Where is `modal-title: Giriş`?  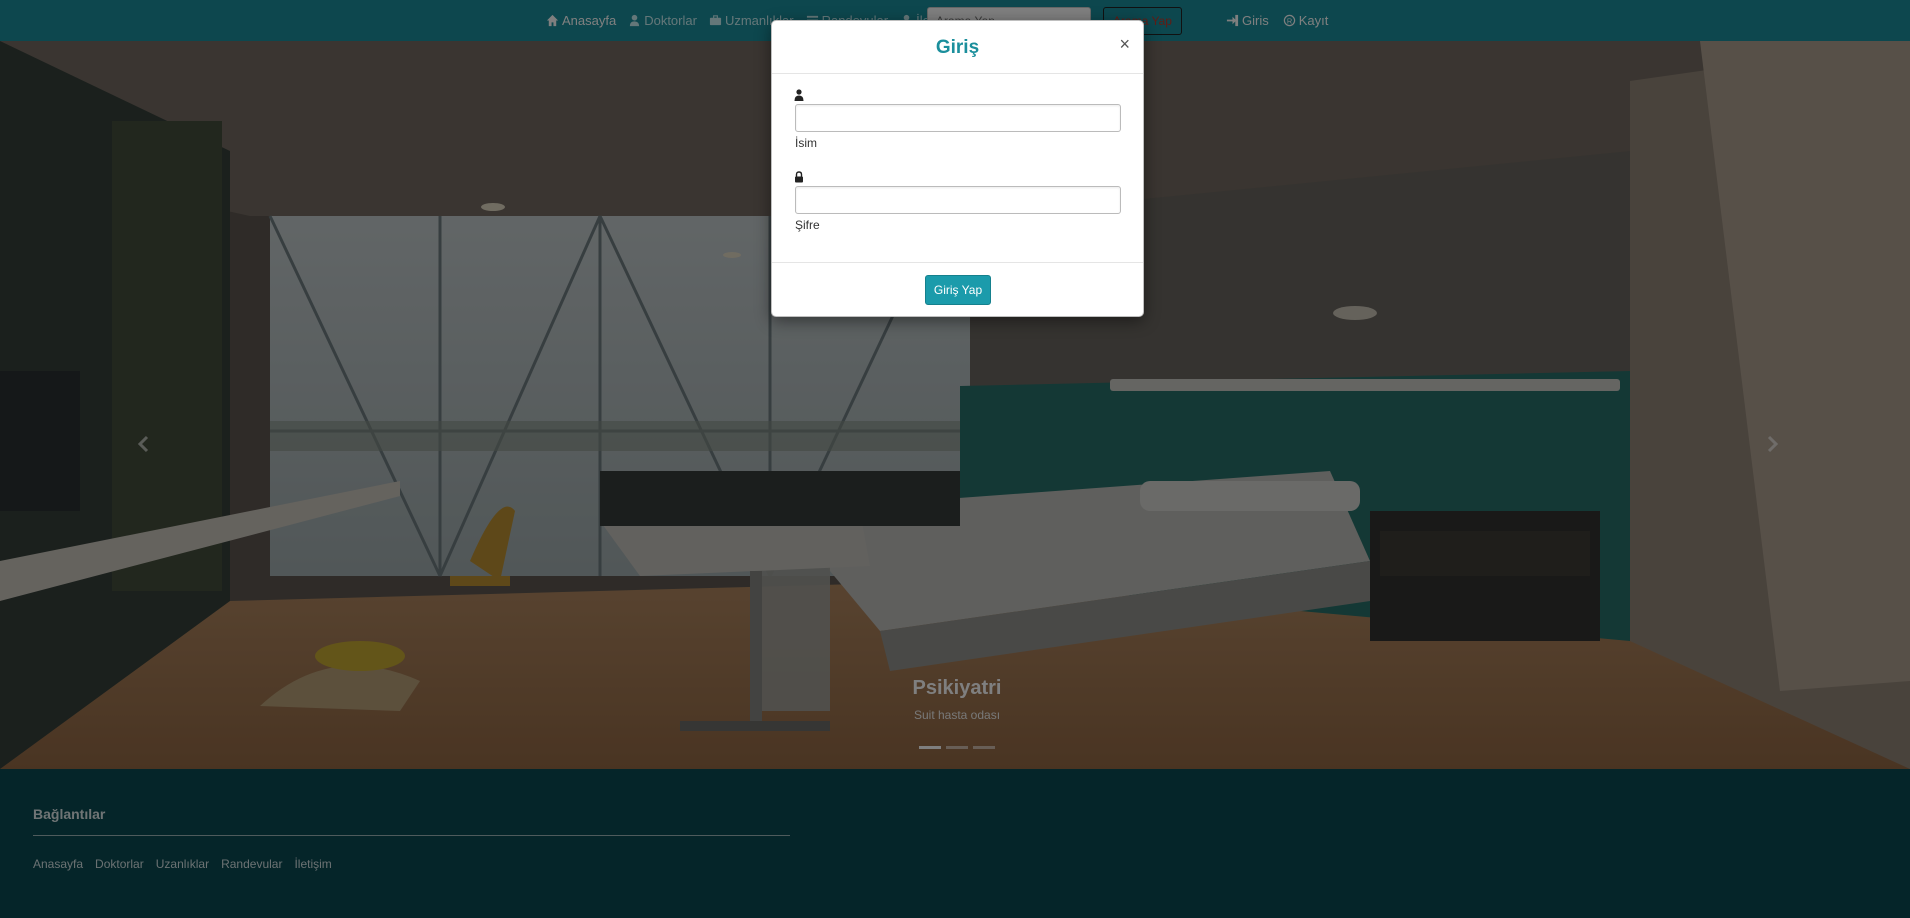 modal-title: Giriş is located at coordinates (957, 47).